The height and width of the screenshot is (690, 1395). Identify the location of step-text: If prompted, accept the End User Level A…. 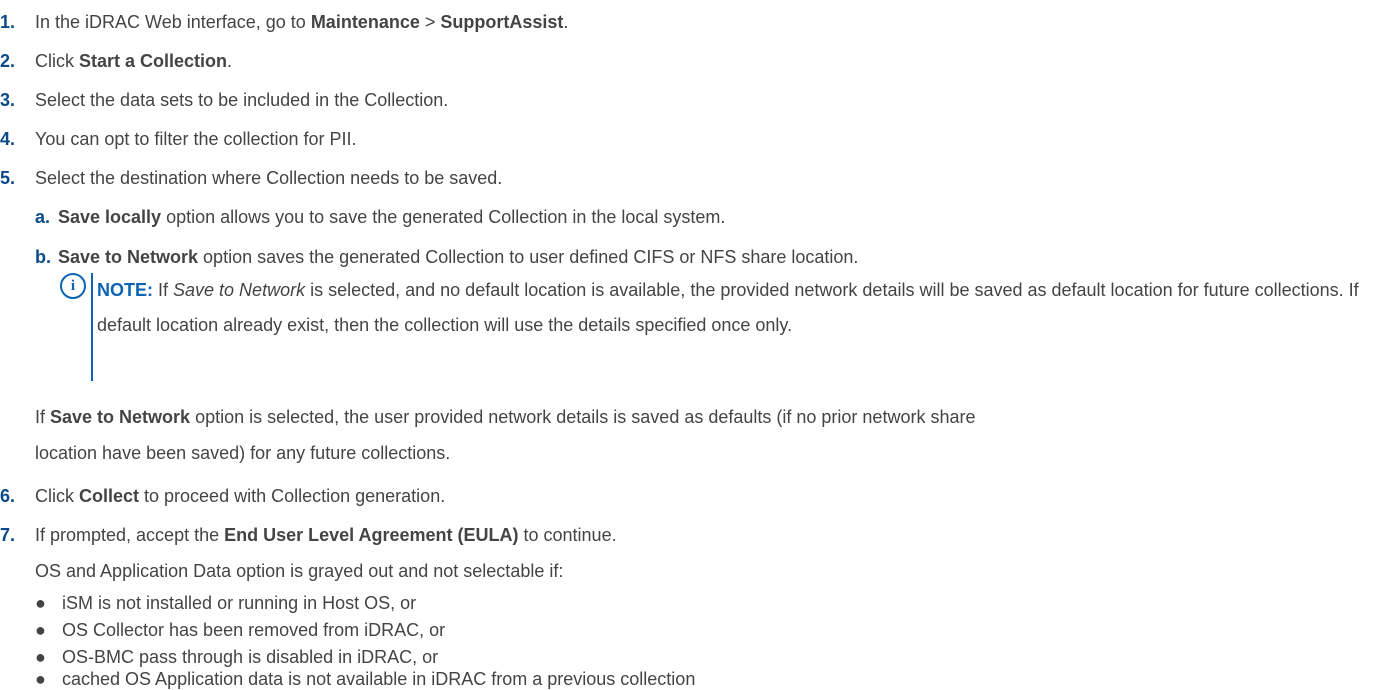
(326, 535).